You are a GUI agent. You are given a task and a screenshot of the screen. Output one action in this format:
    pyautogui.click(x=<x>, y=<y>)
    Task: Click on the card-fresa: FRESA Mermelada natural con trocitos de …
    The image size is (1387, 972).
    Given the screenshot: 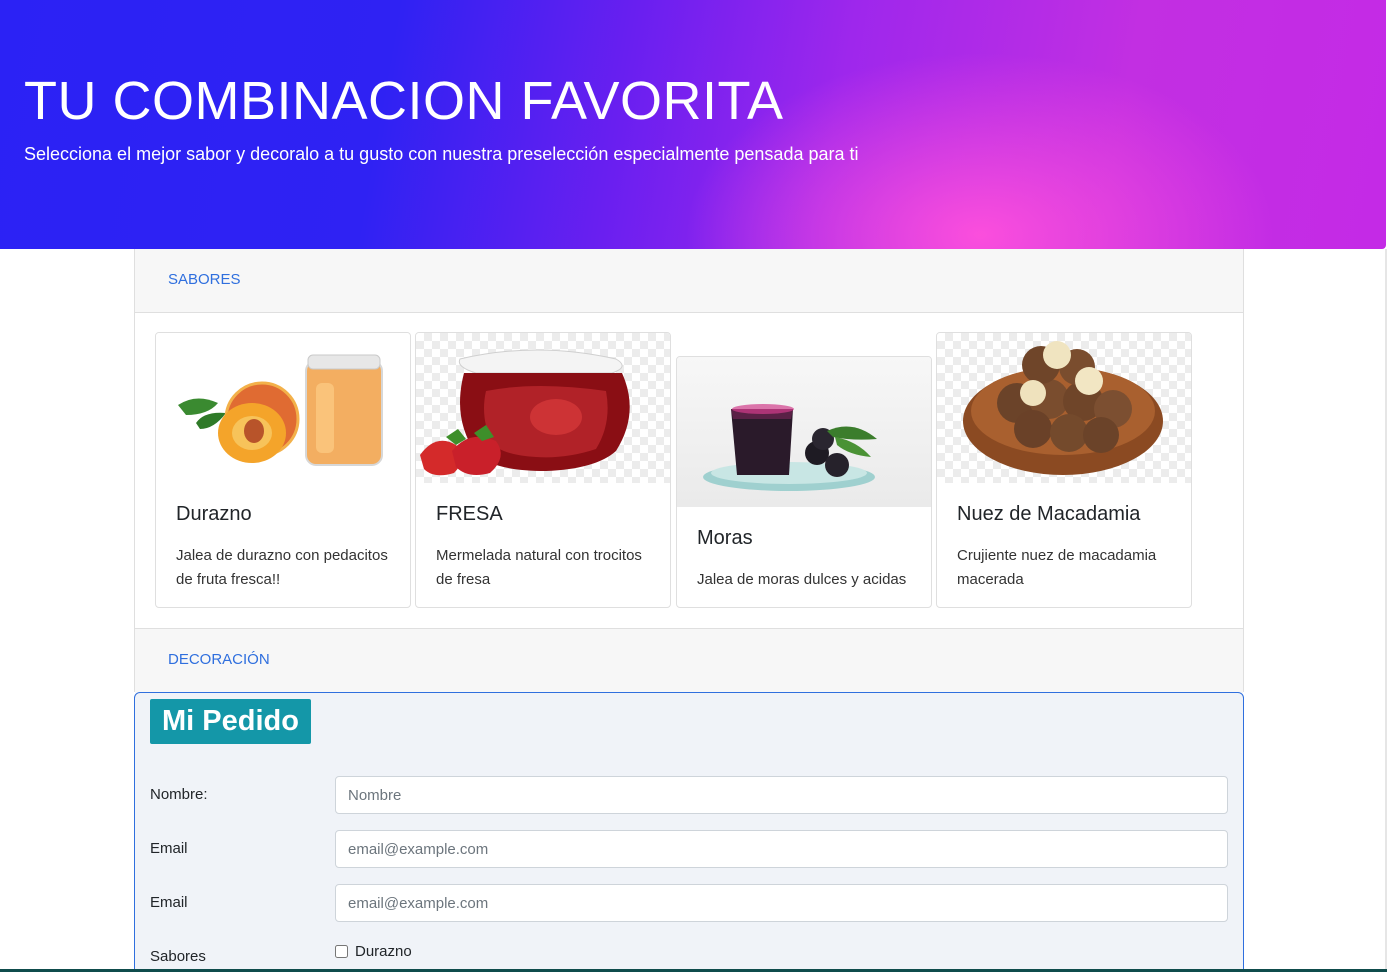 What is the action you would take?
    pyautogui.click(x=543, y=470)
    